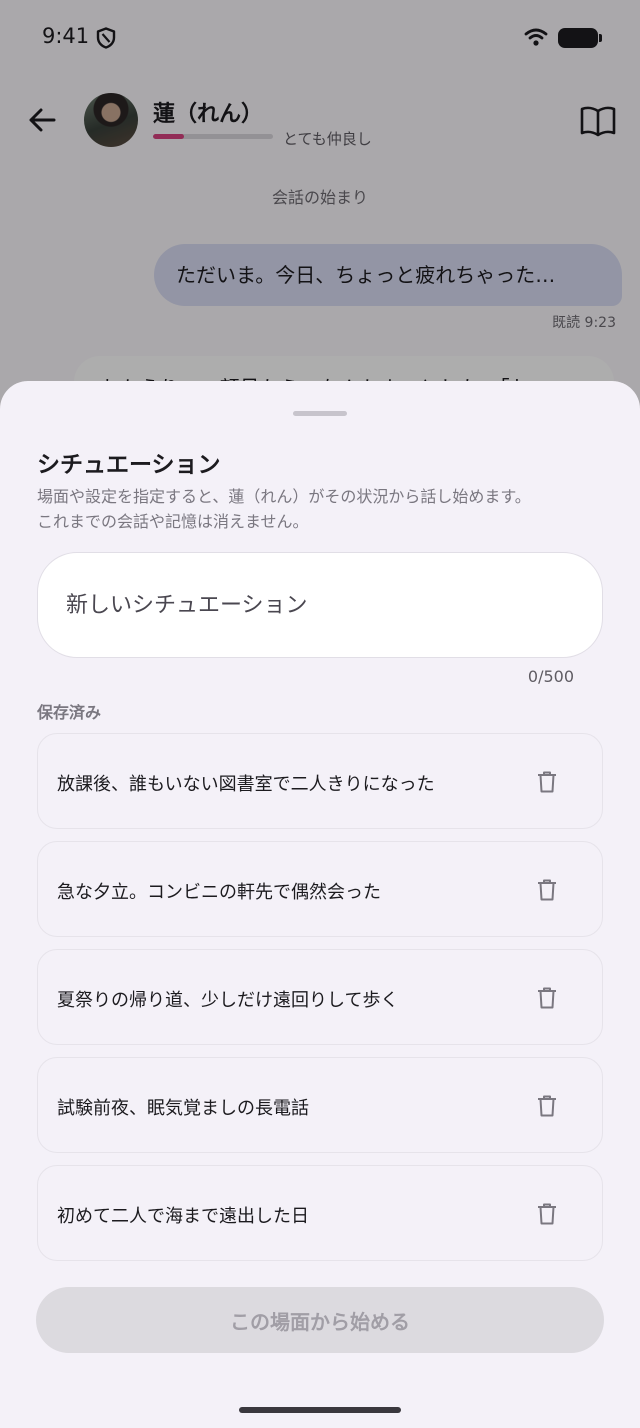 The height and width of the screenshot is (1428, 640). I want to click on drag-handle, so click(320, 413).